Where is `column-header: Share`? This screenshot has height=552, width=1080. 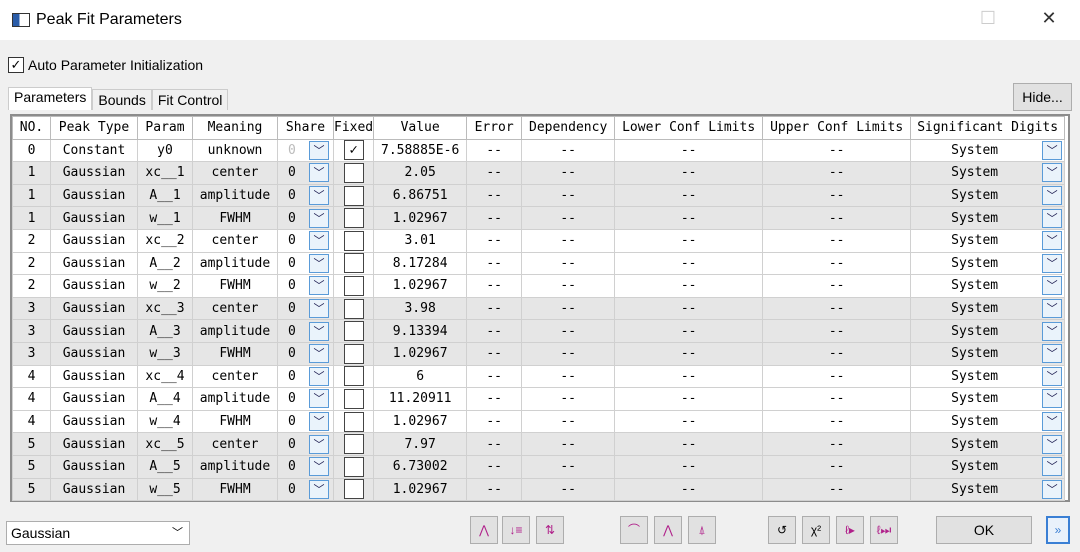
column-header: Share is located at coordinates (305, 128).